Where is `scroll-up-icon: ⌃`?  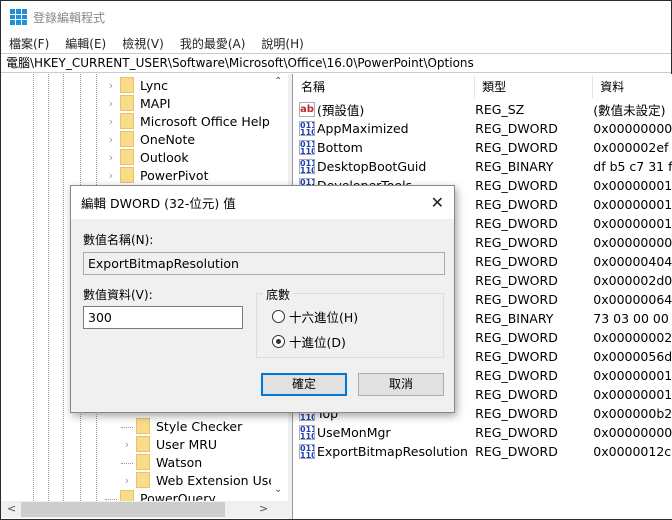
scroll-up-icon: ⌃ is located at coordinates (278, 81).